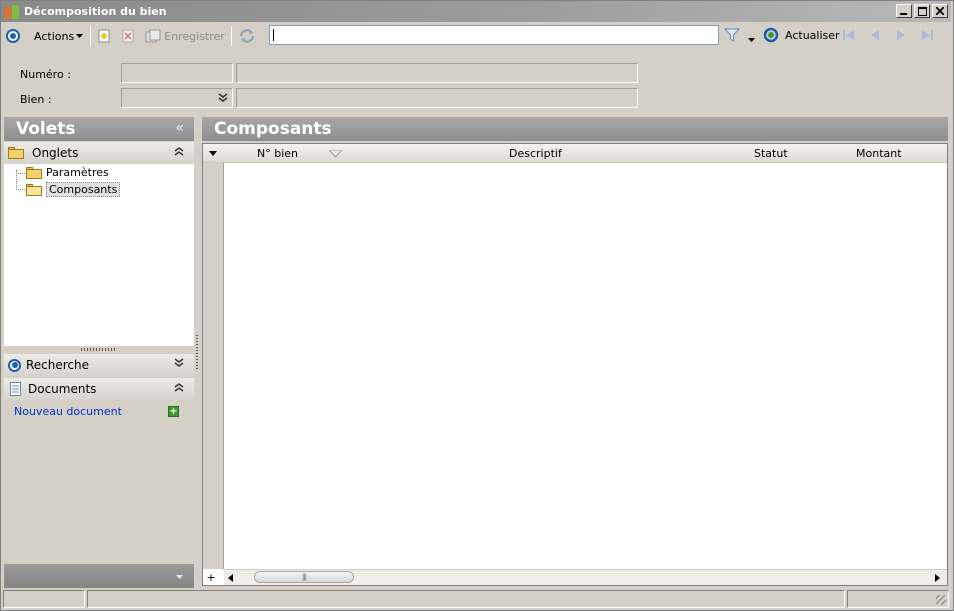 This screenshot has height=611, width=954. Describe the element at coordinates (180, 577) in the screenshot. I see `overflow-chevron-icon` at that location.